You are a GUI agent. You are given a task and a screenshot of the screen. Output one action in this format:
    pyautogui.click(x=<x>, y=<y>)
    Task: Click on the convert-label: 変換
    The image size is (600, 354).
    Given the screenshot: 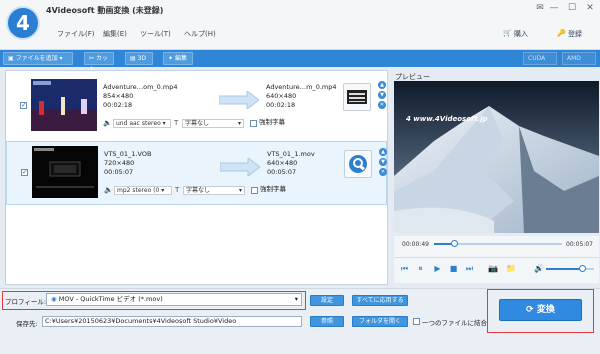 What is the action you would take?
    pyautogui.click(x=545, y=310)
    